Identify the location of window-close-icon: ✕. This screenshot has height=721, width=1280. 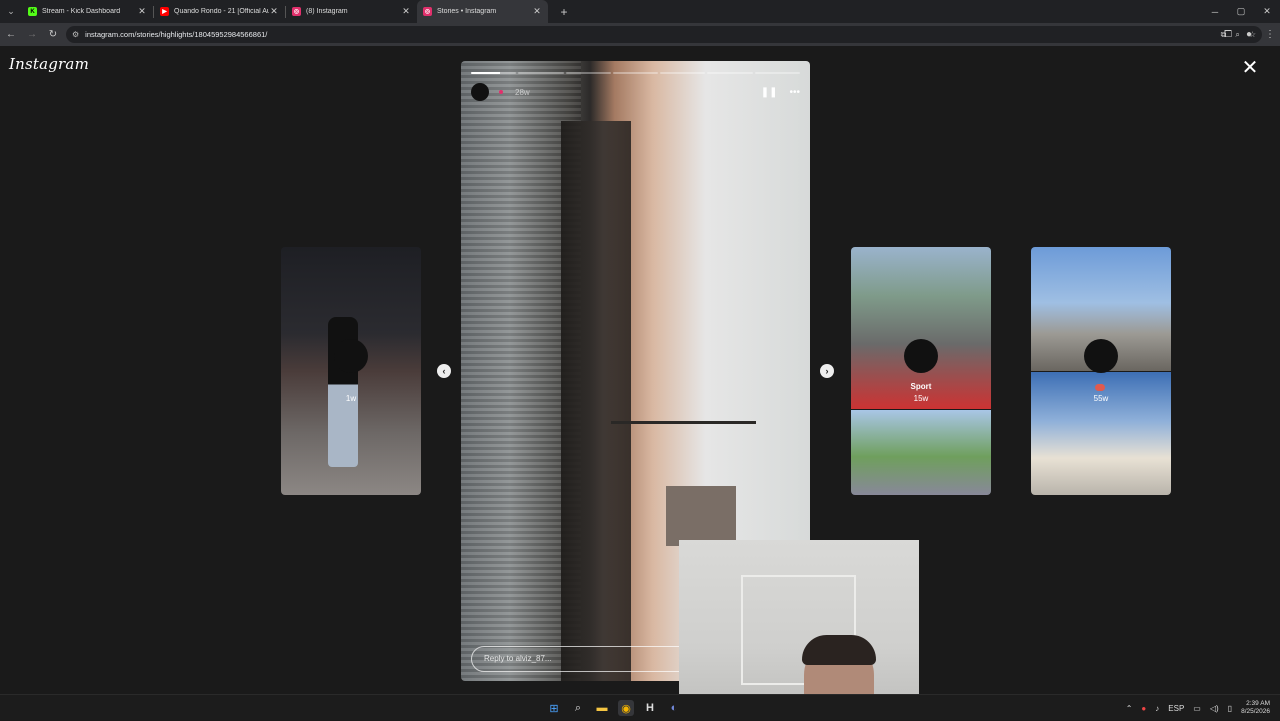
(1267, 11).